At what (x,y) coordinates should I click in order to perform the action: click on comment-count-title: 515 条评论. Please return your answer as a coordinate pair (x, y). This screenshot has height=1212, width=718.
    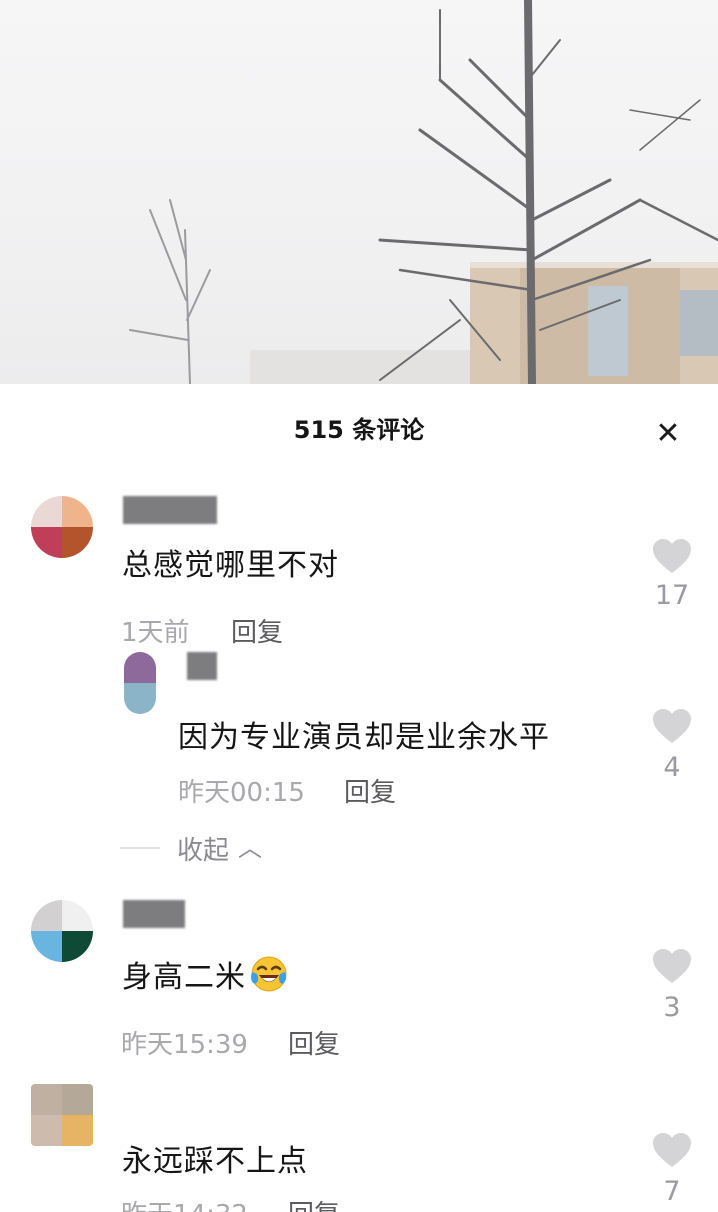
    Looking at the image, I should click on (359, 430).